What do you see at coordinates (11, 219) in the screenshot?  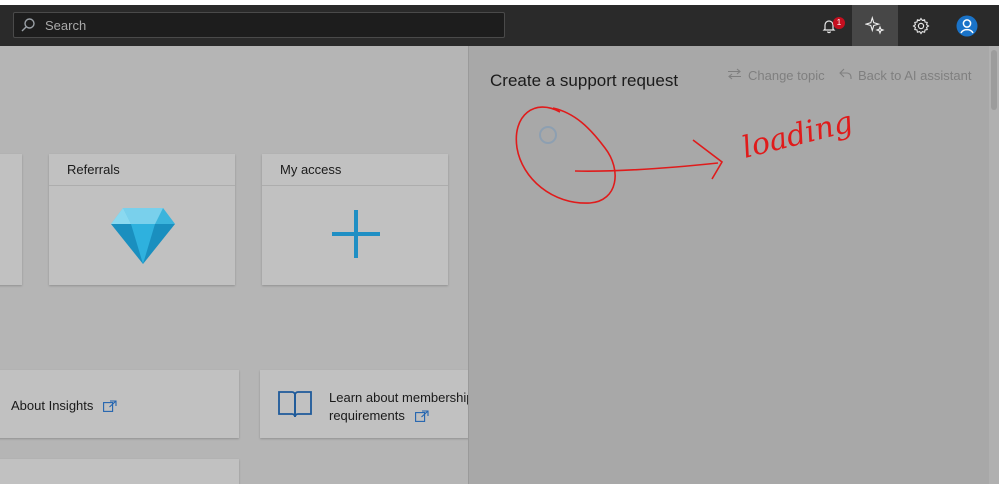 I see `partial-card` at bounding box center [11, 219].